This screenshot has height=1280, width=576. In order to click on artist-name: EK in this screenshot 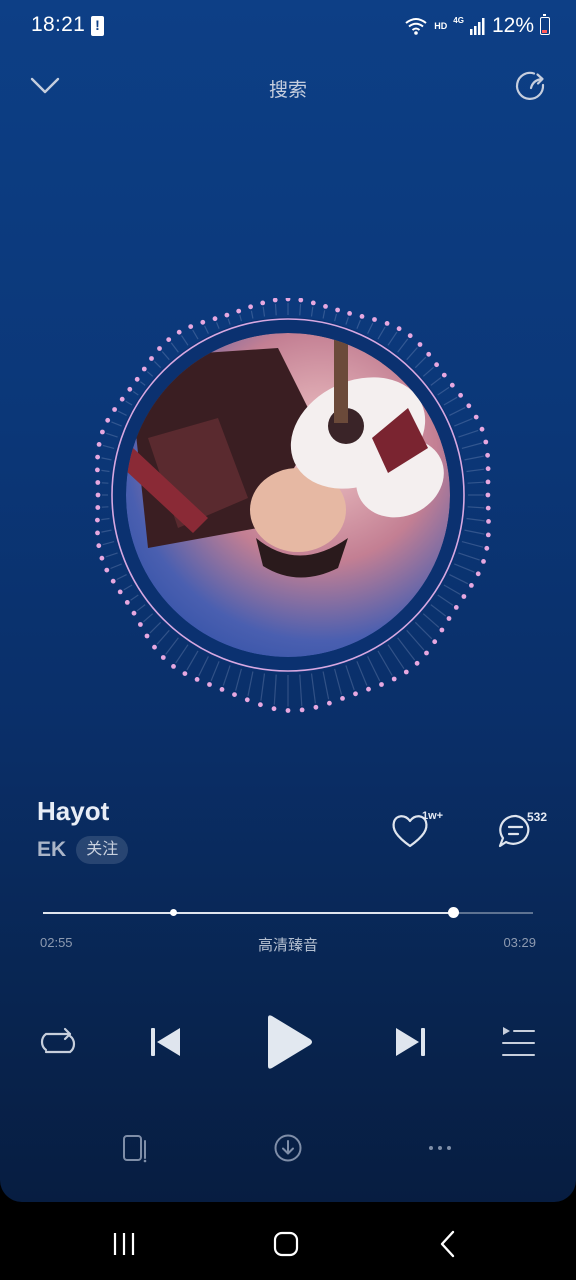, I will do `click(51, 850)`.